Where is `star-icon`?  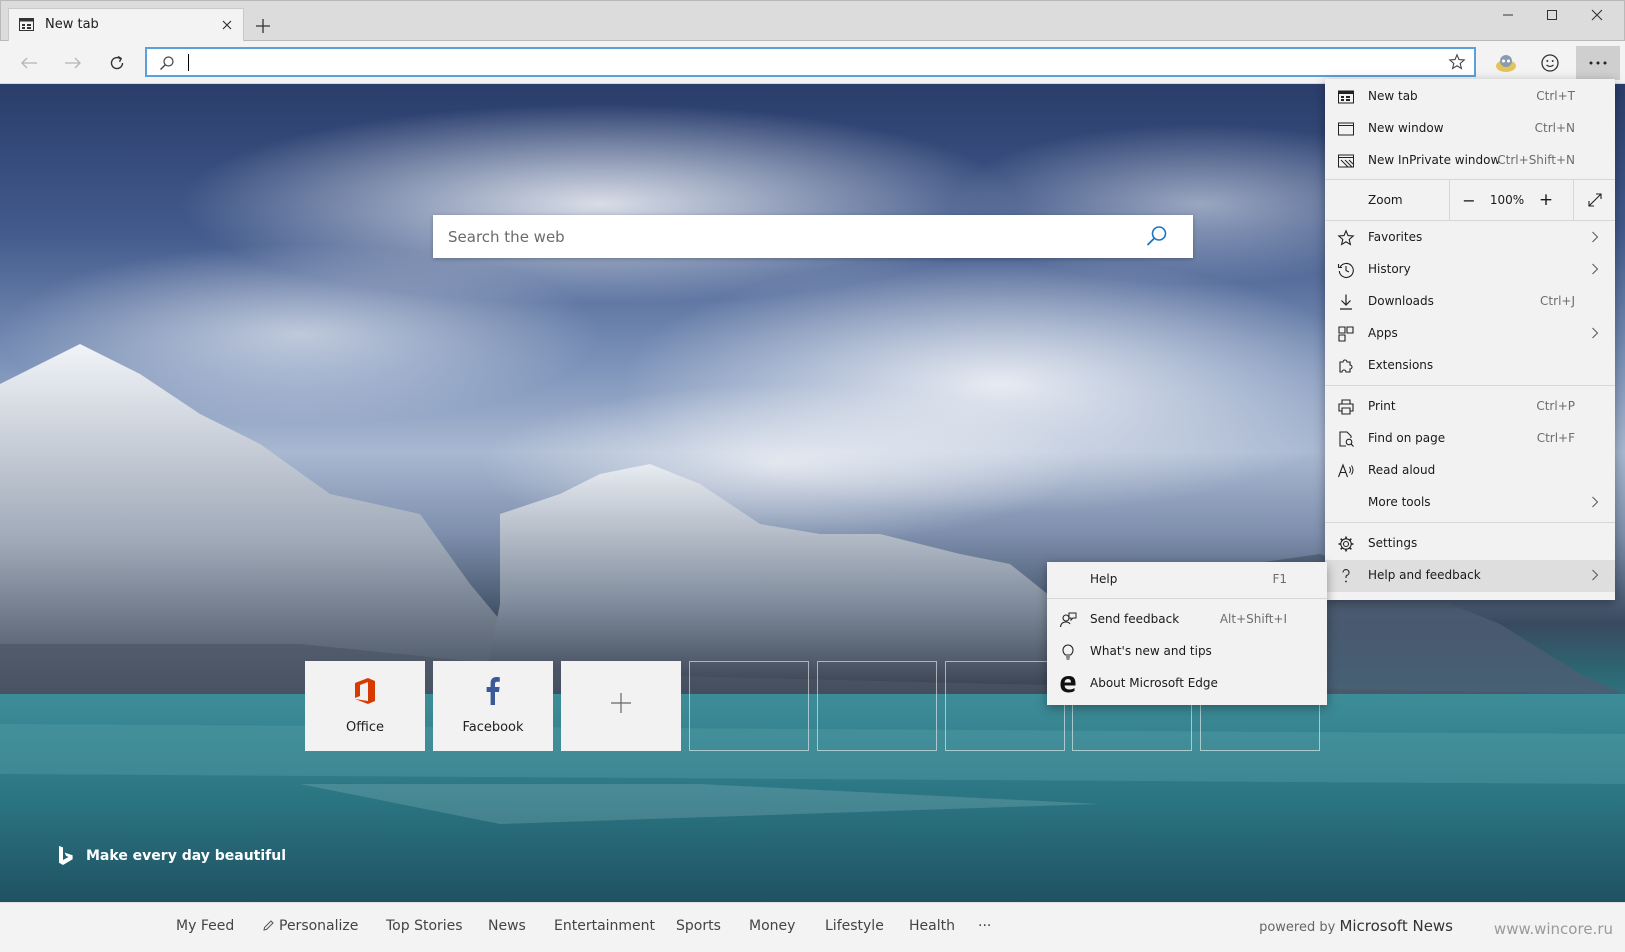
star-icon is located at coordinates (1346, 238).